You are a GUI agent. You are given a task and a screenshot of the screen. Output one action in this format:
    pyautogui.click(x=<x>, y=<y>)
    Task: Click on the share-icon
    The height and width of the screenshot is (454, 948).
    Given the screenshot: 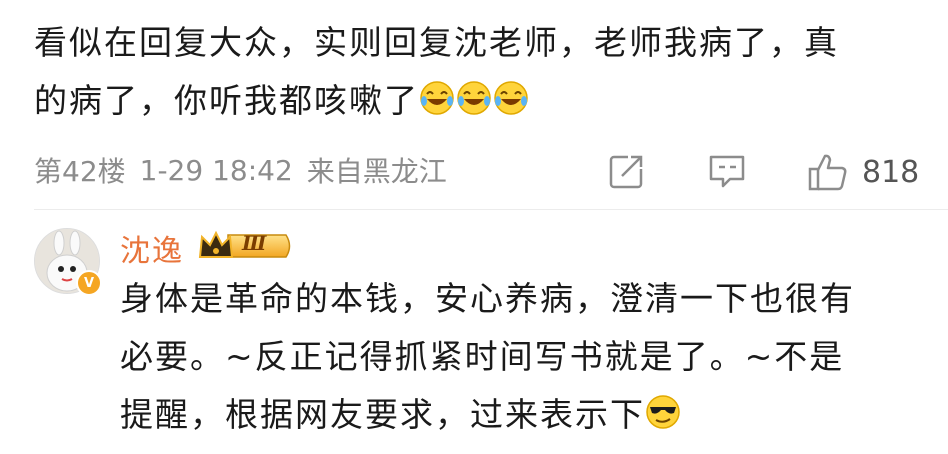 What is the action you would take?
    pyautogui.click(x=627, y=171)
    